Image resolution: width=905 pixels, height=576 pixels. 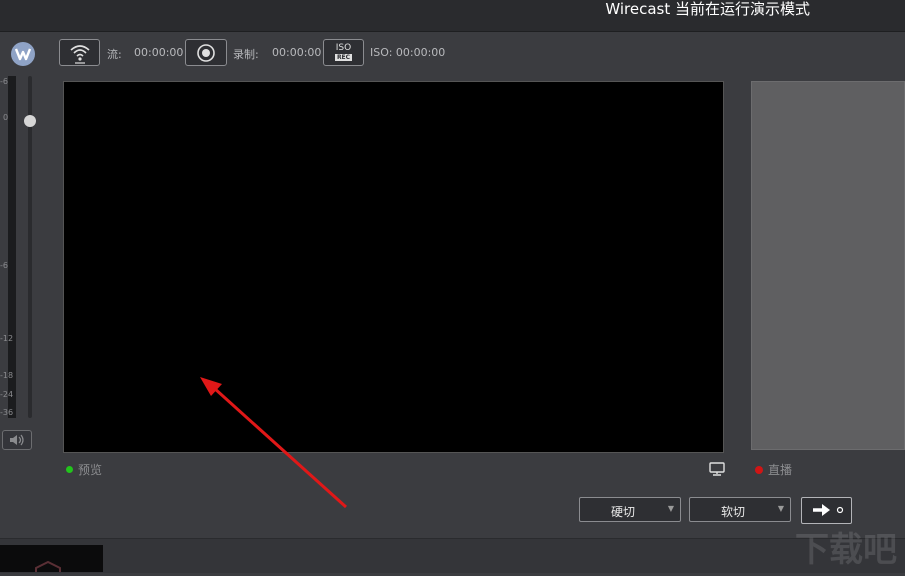 I want to click on wirecast-logo-icon, so click(x=23, y=54).